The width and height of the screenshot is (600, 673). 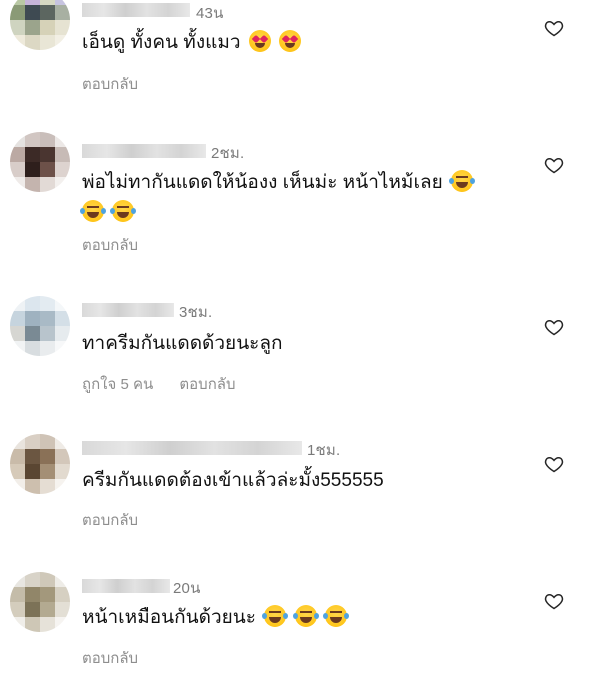 I want to click on comment-text-content: ทาครีมกันแดดด้วยนะลูก, so click(x=182, y=343).